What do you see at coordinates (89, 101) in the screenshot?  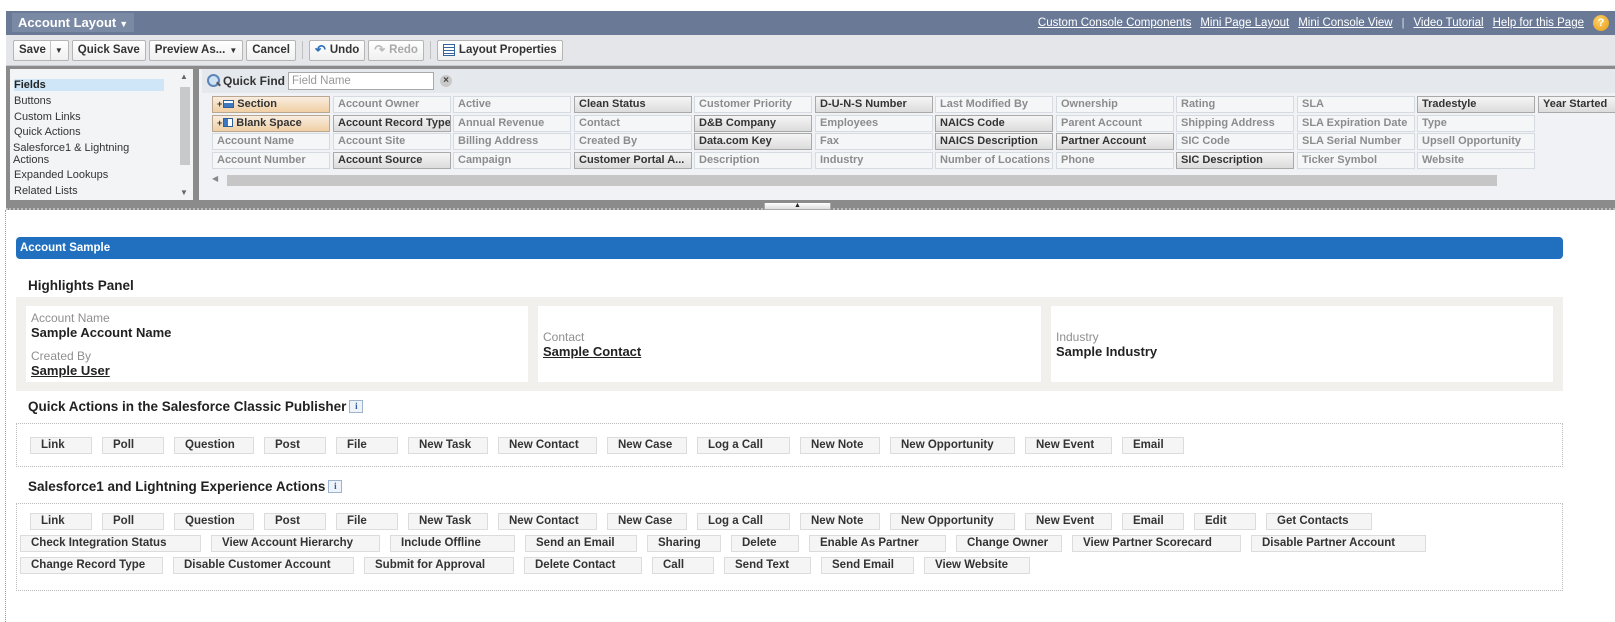 I see `category-buttons: Buttons` at bounding box center [89, 101].